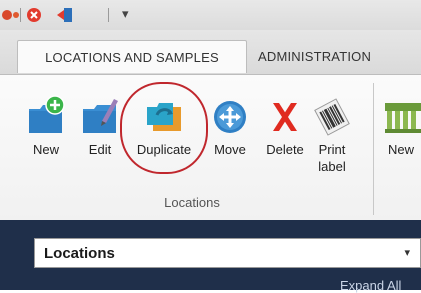  Describe the element at coordinates (79, 253) in the screenshot. I see `location-selector-value: Locations` at that location.